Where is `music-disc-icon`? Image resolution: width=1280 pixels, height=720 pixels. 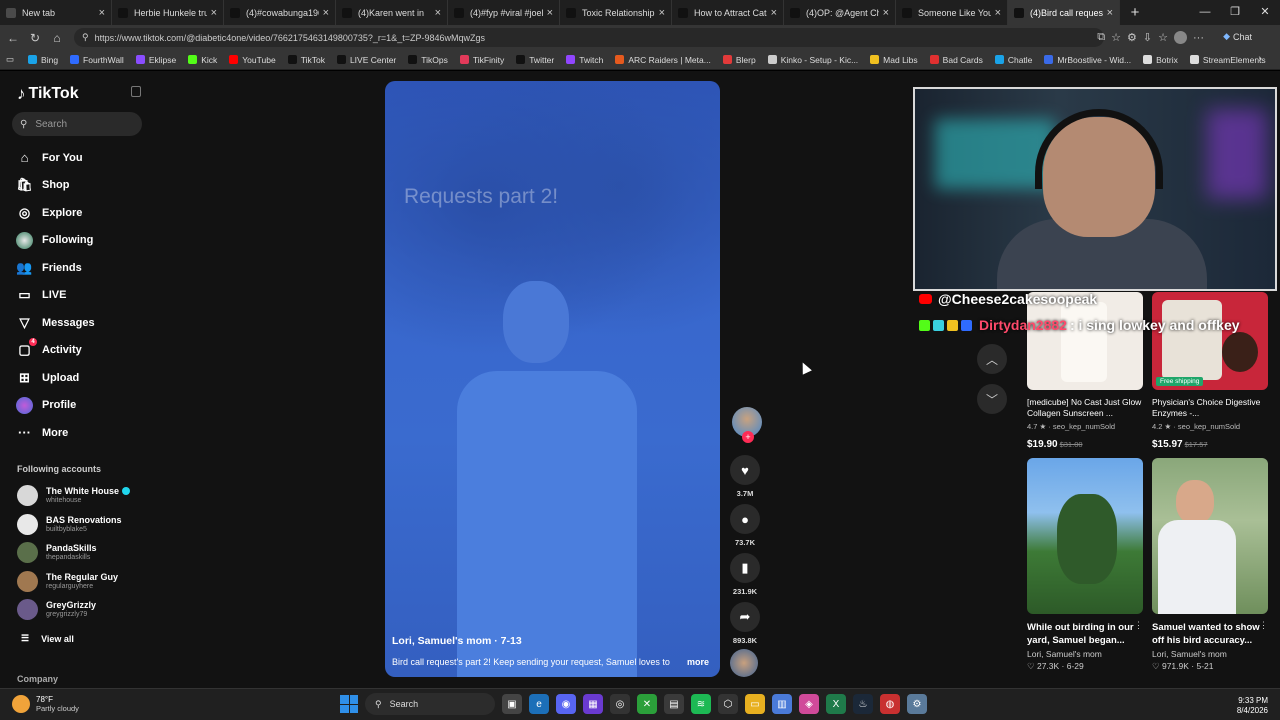
music-disc-icon is located at coordinates (744, 663).